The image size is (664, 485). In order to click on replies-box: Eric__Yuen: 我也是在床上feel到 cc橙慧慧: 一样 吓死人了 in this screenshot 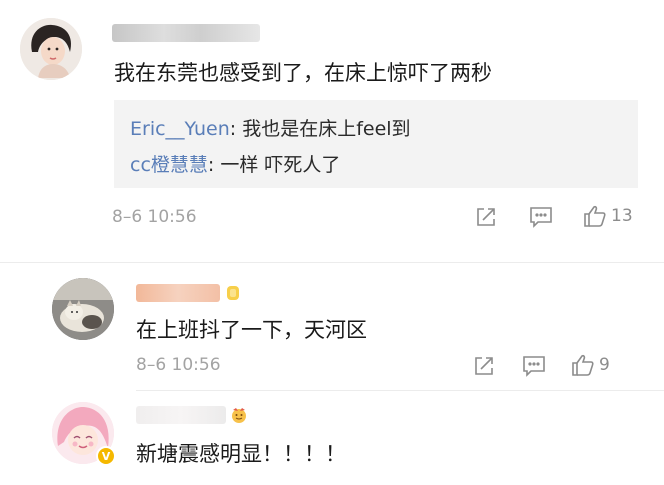, I will do `click(376, 144)`.